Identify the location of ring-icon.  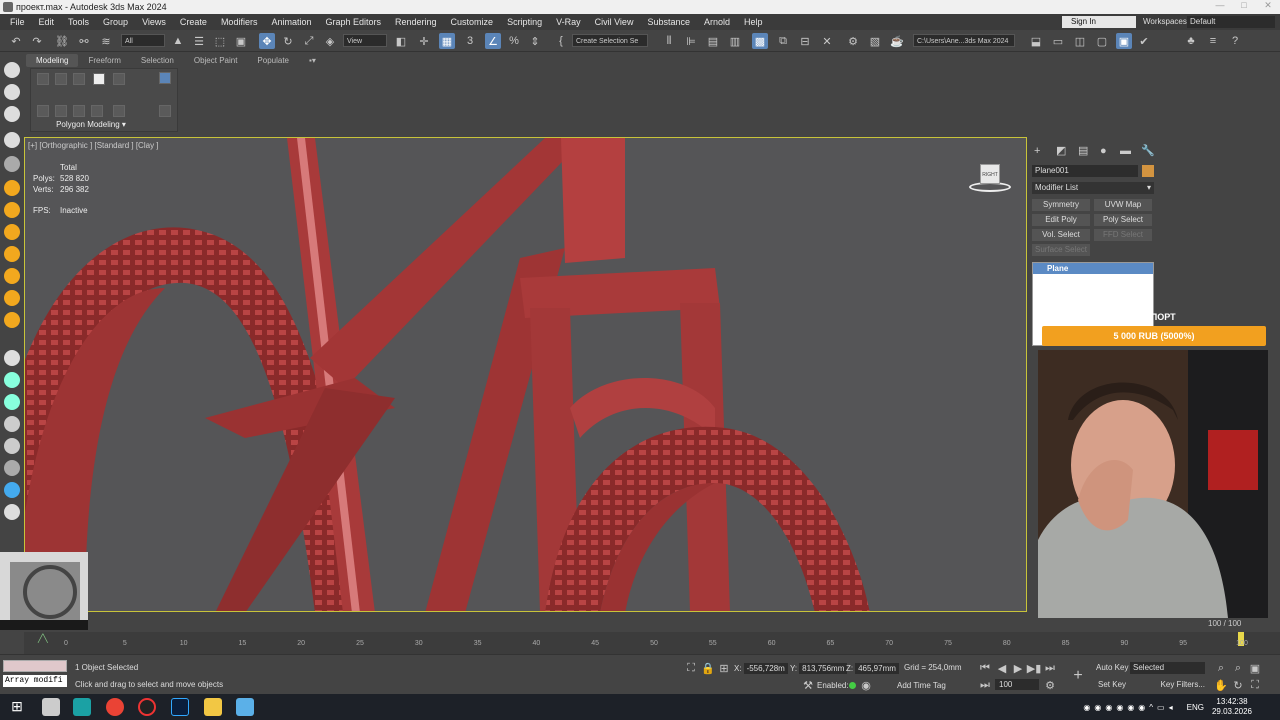
(97, 111).